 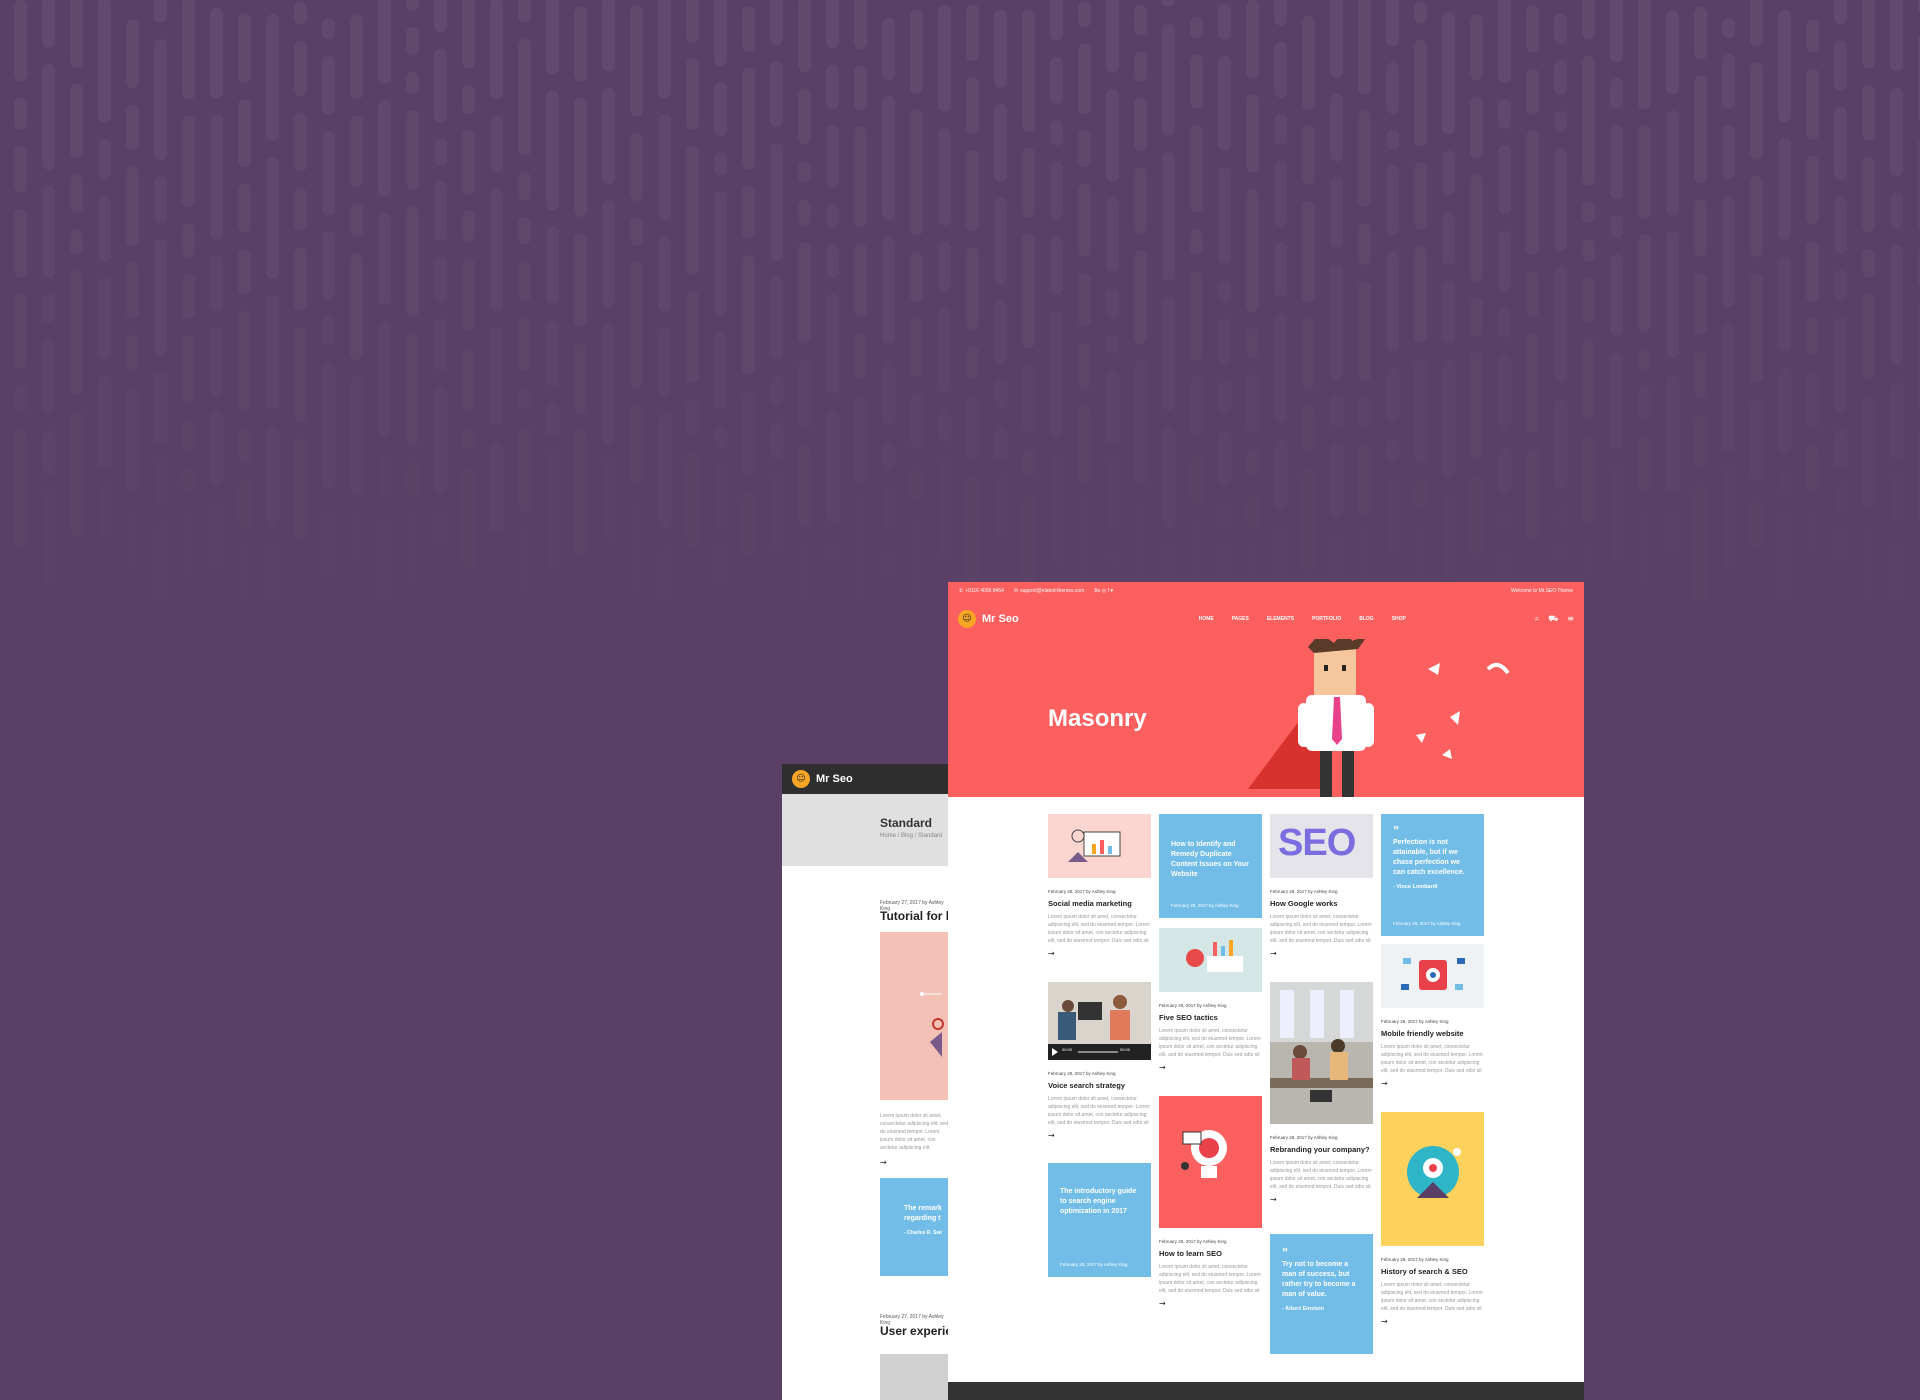 I want to click on hero-banner: Masonry, so click(x=1266, y=718).